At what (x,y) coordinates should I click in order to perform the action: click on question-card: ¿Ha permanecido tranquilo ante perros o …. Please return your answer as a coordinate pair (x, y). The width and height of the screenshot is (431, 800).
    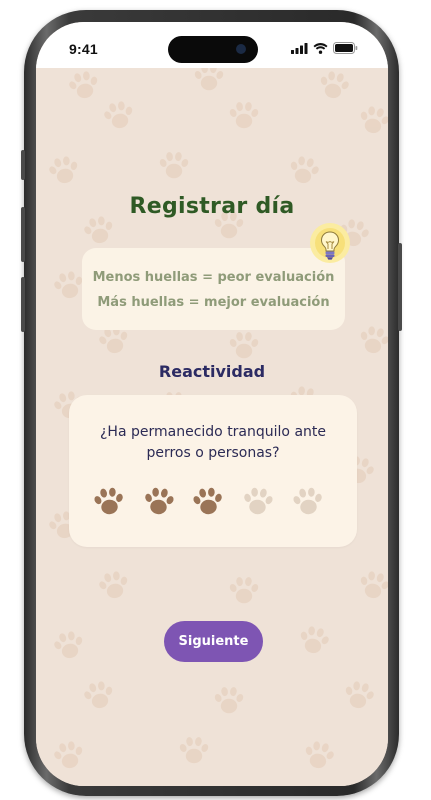
    Looking at the image, I should click on (213, 471).